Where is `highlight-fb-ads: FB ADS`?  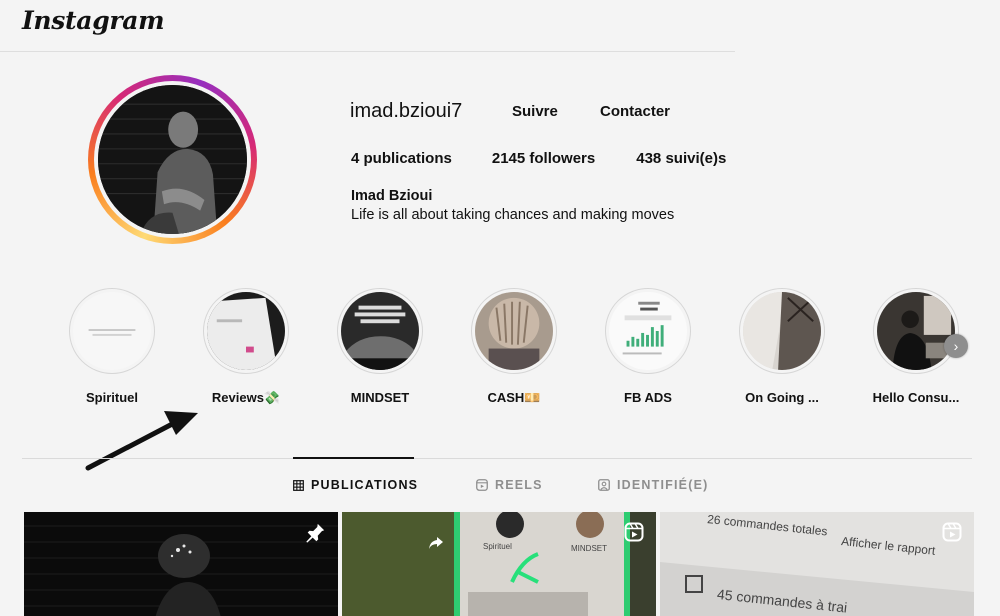
highlight-fb-ads: FB ADS is located at coordinates (648, 346).